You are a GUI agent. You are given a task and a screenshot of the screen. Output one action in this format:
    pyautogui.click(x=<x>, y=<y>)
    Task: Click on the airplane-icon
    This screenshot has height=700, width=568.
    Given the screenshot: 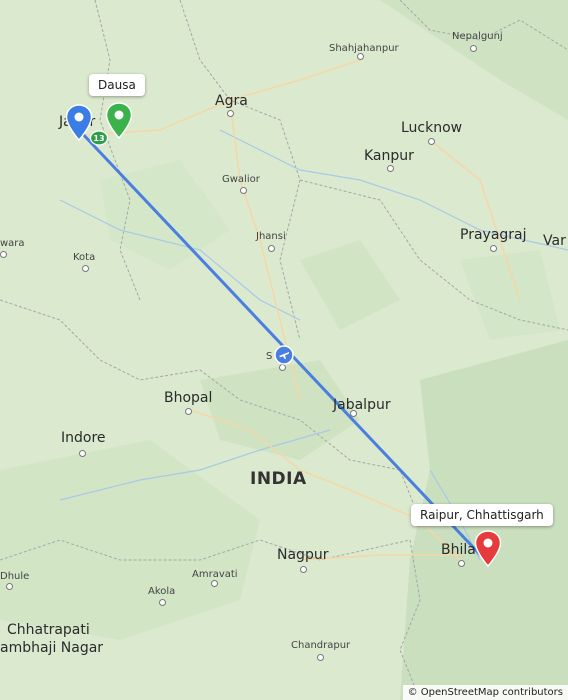 What is the action you would take?
    pyautogui.click(x=284, y=355)
    